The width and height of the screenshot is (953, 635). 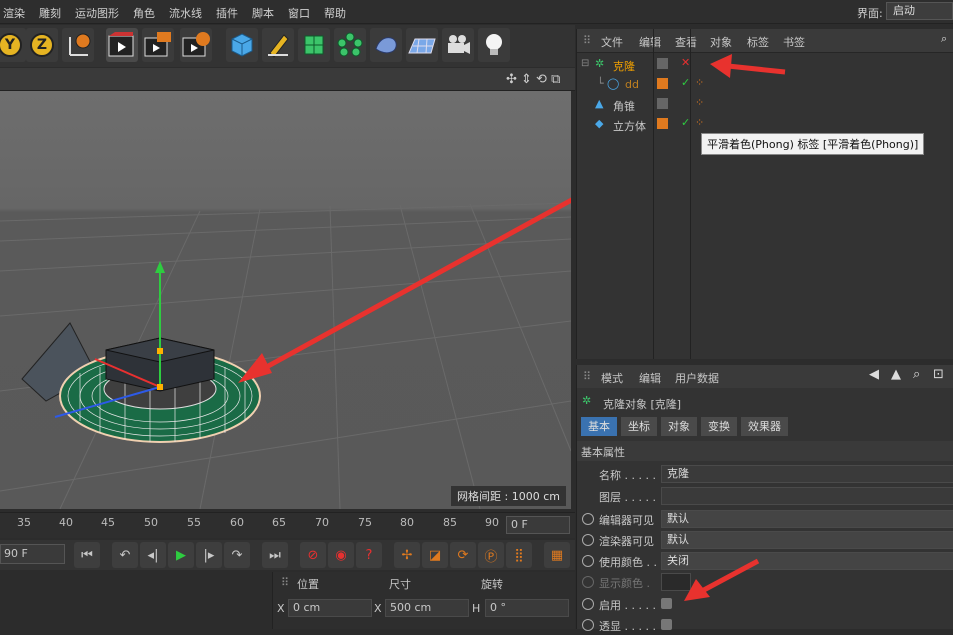 I want to click on menu-help: 帮助, so click(x=335, y=13).